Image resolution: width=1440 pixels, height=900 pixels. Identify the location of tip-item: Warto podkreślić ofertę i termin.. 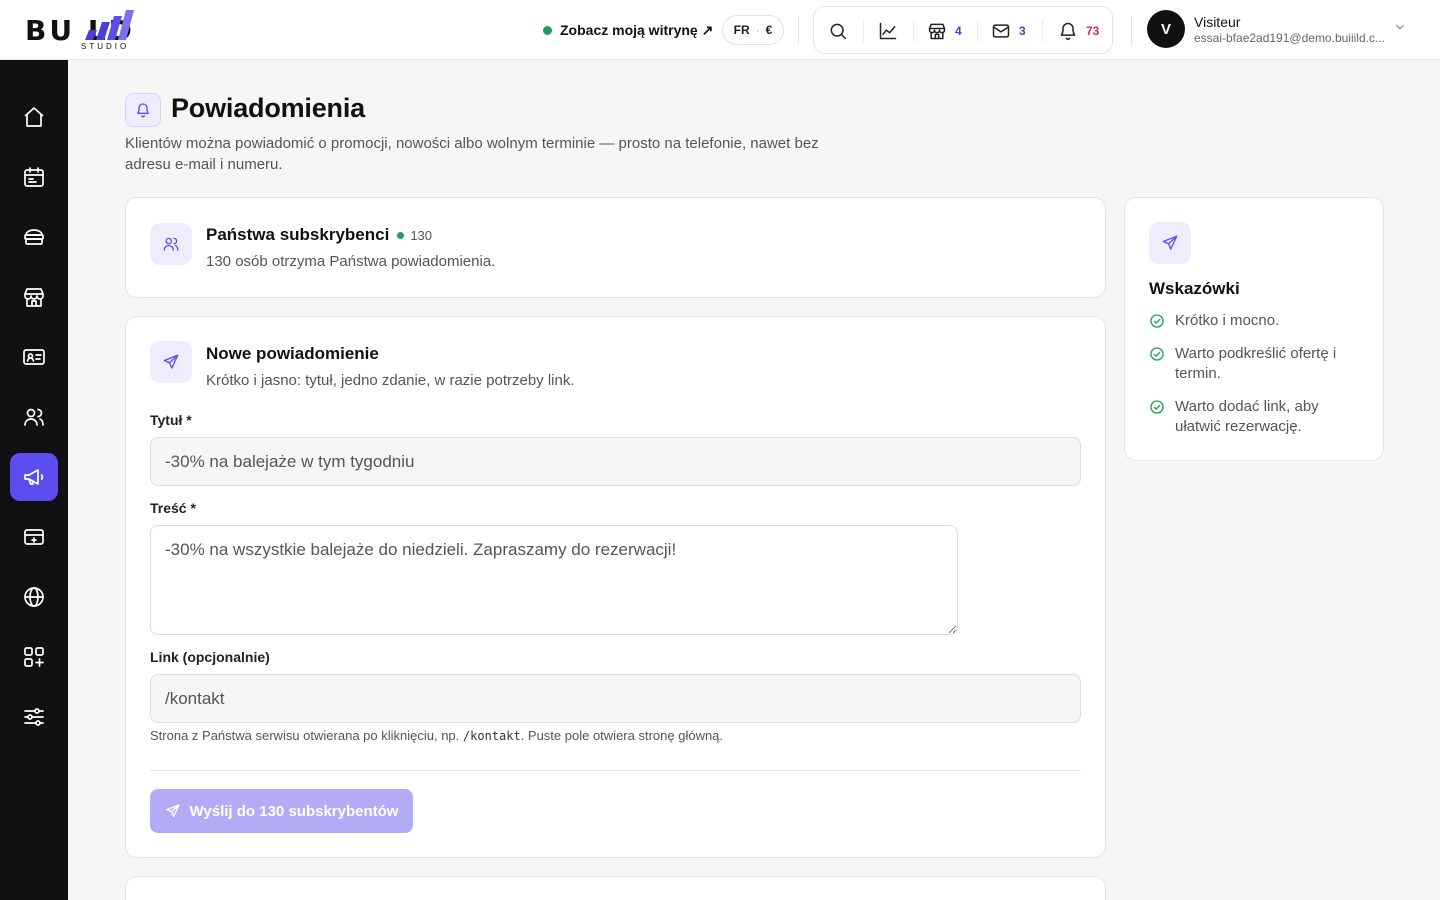
(1254, 364).